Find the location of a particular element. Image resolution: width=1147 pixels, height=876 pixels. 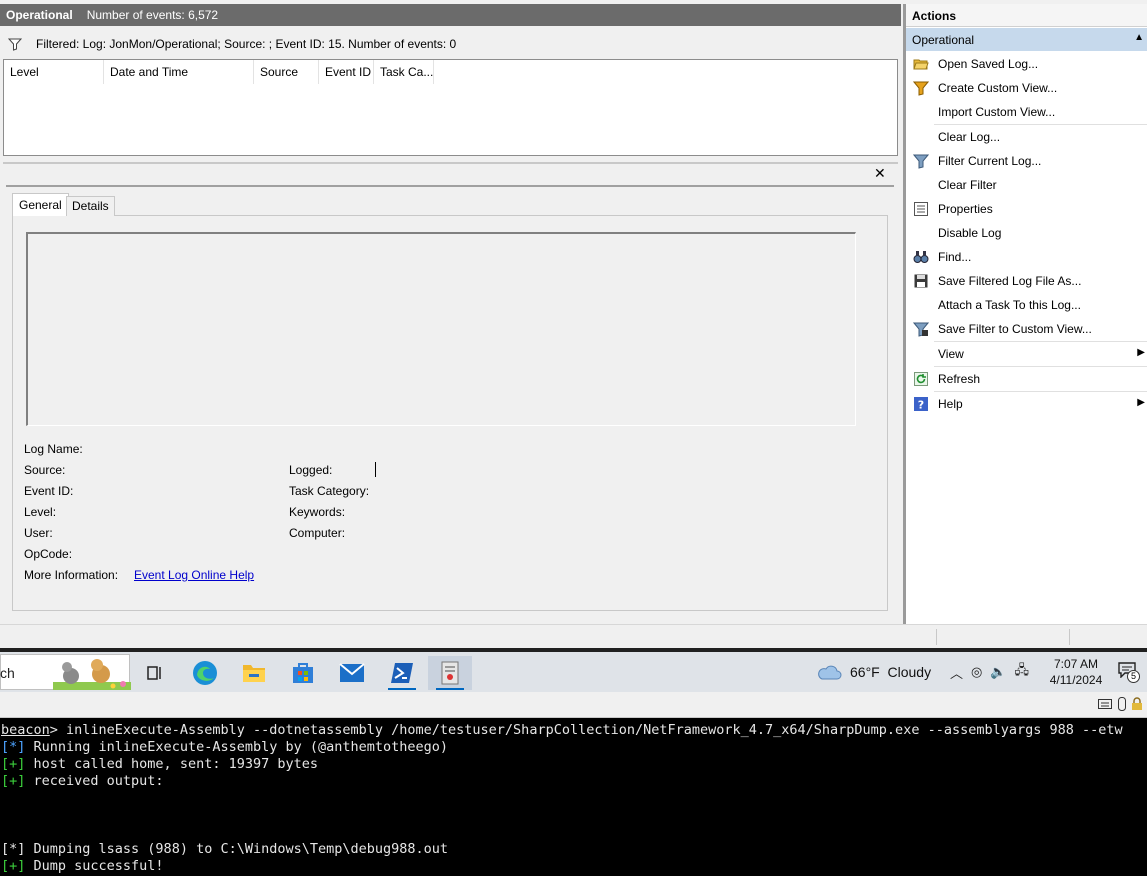

action-disable-log: Disable Log is located at coordinates (1026, 233).